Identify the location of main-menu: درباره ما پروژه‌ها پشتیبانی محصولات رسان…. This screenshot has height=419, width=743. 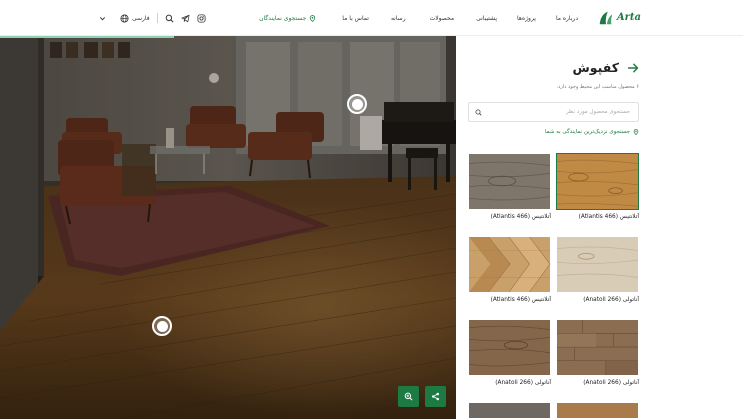
(418, 18).